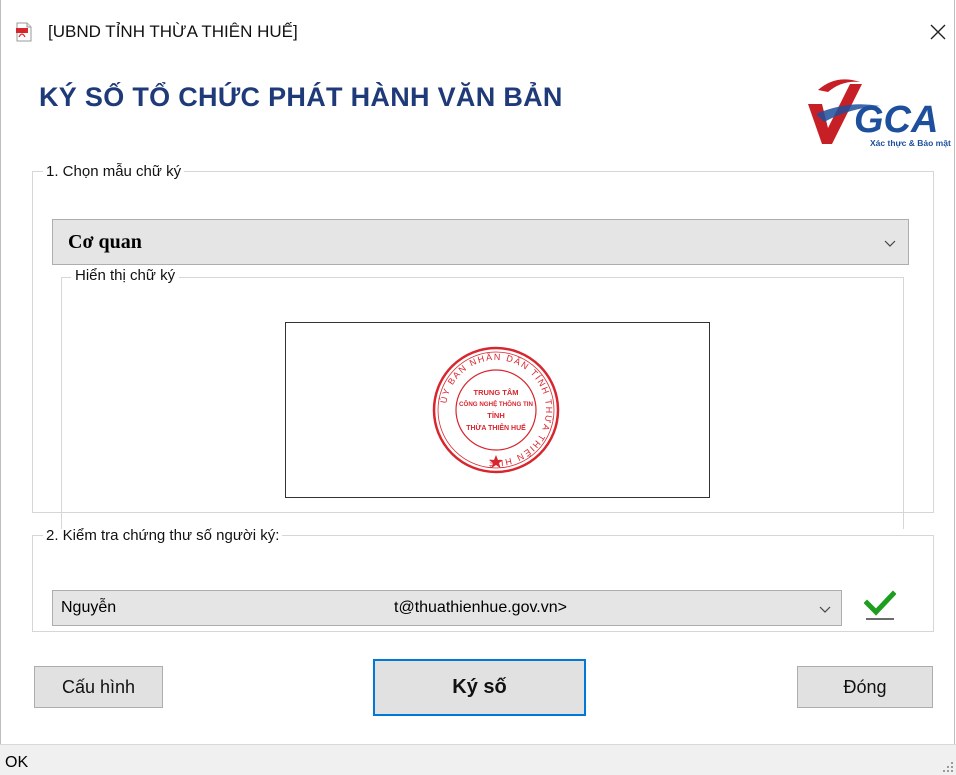 This screenshot has width=956, height=775. I want to click on vgca-logo: GCA Xác thực & Bảo mật, so click(879, 113).